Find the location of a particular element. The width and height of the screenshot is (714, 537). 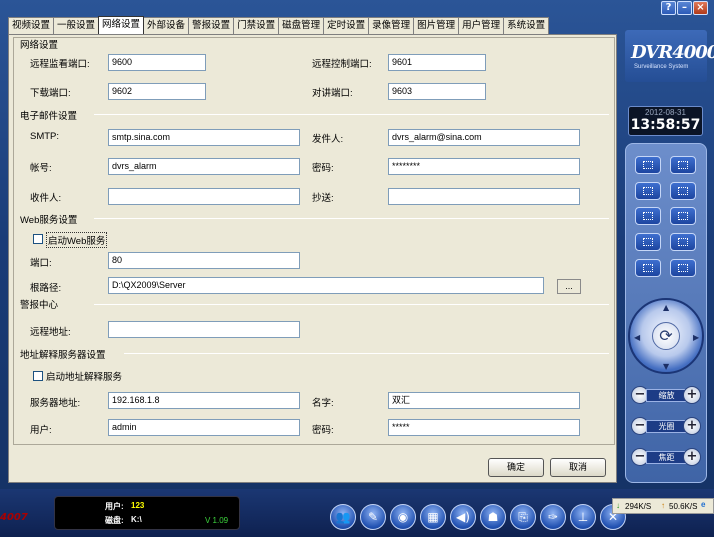

cycle-button is located at coordinates (648, 242).